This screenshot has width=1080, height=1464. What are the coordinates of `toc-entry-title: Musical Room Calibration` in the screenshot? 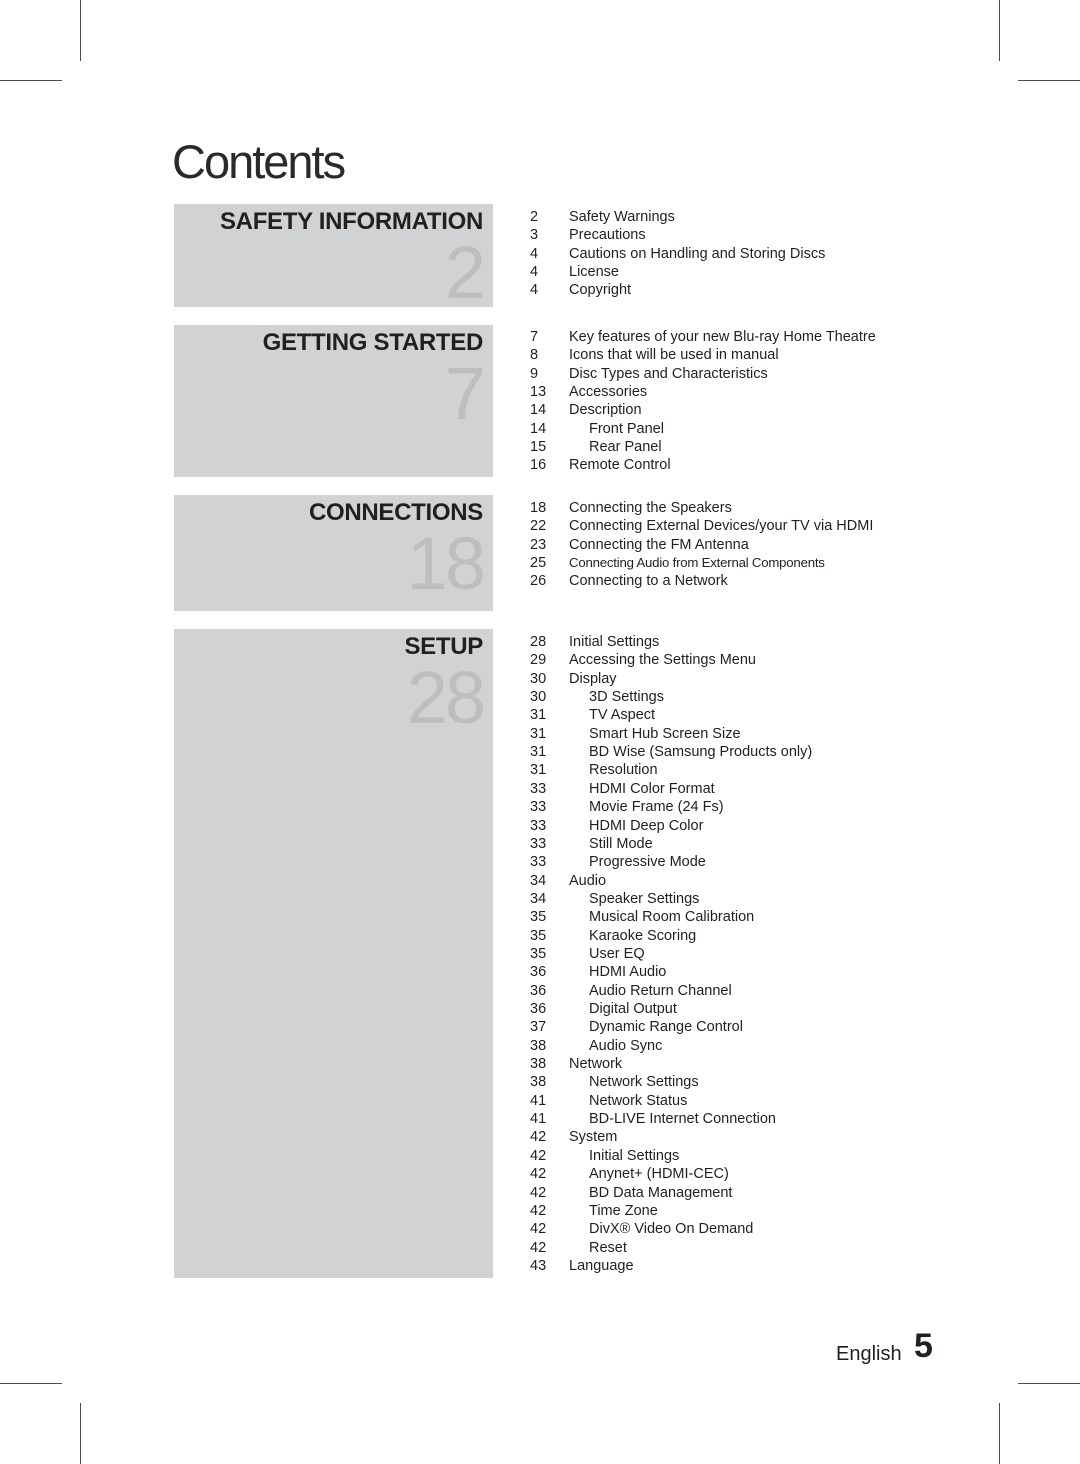 It's located at (672, 917).